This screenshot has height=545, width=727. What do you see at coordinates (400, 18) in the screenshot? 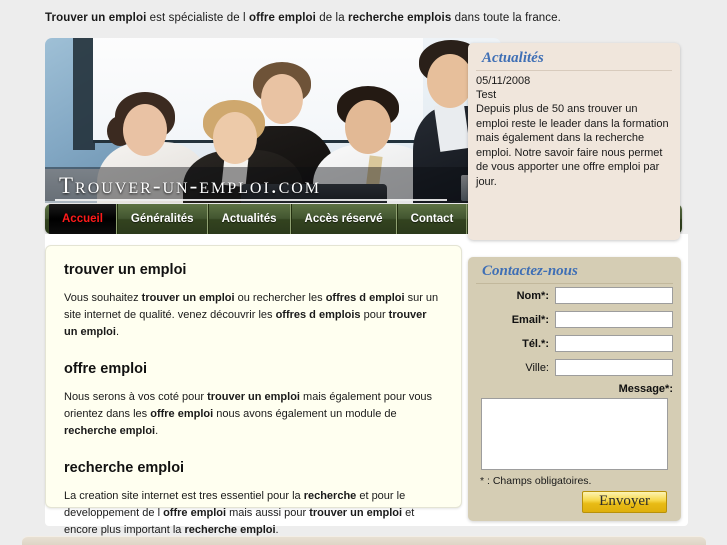
I see `tagline-strong-5: recherche emplois` at bounding box center [400, 18].